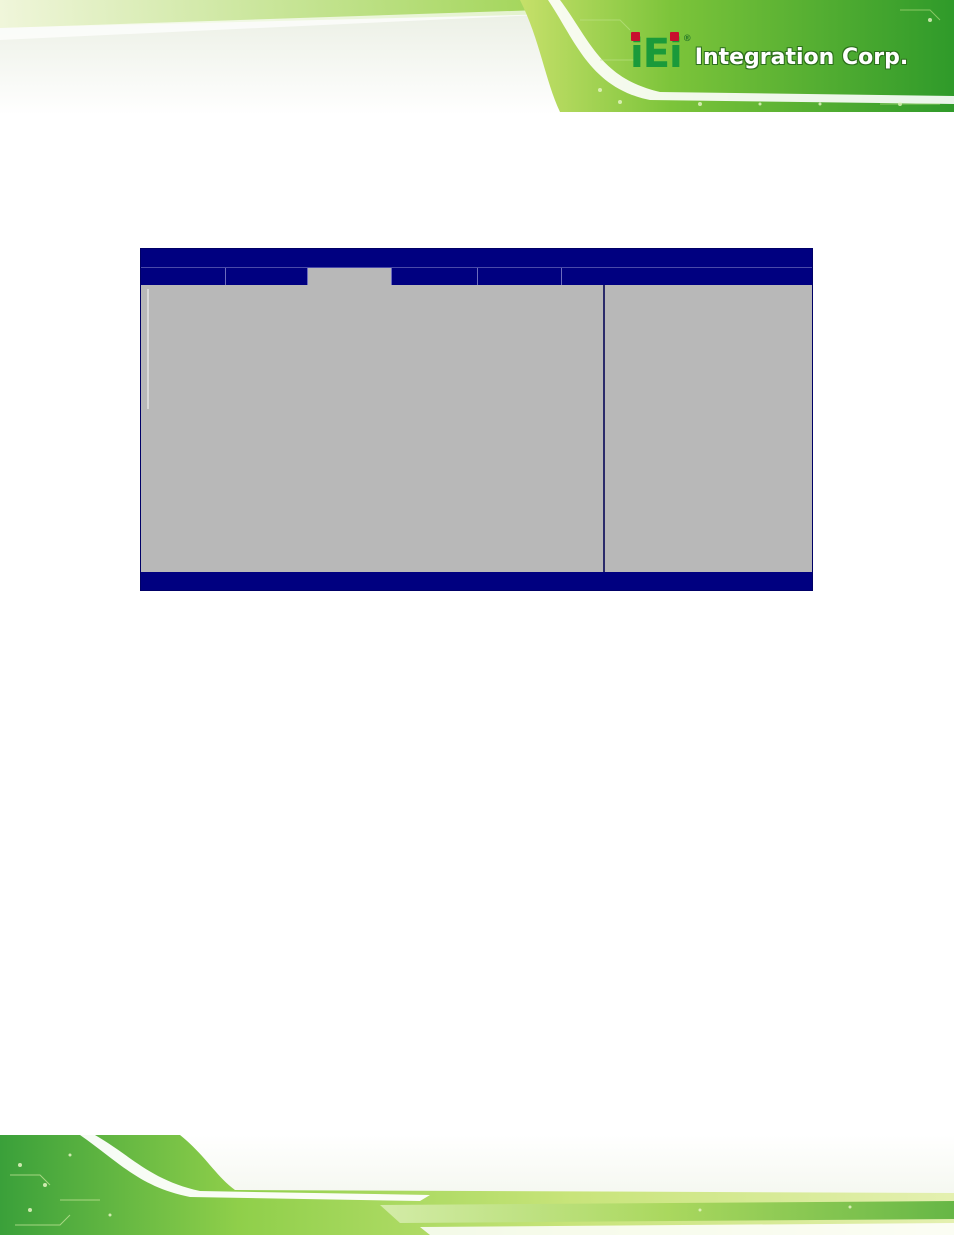 Image resolution: width=954 pixels, height=1235 pixels. I want to click on registered-mark: ®, so click(687, 39).